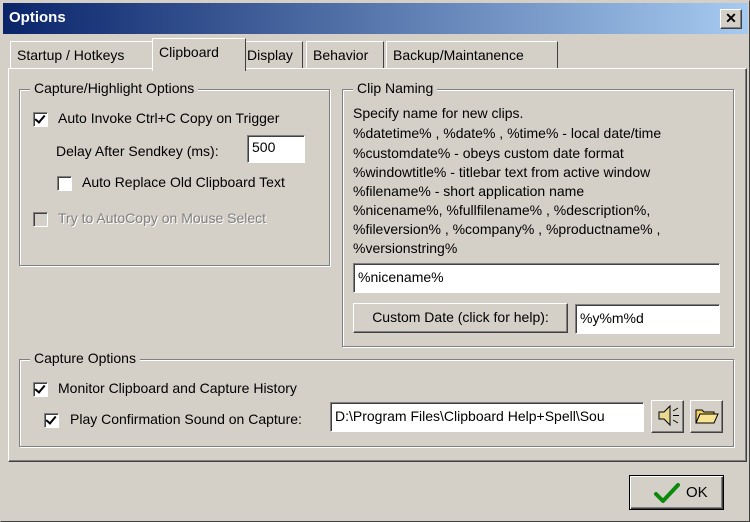 The image size is (750, 522). Describe the element at coordinates (731, 19) in the screenshot. I see `close-button: ✕` at that location.